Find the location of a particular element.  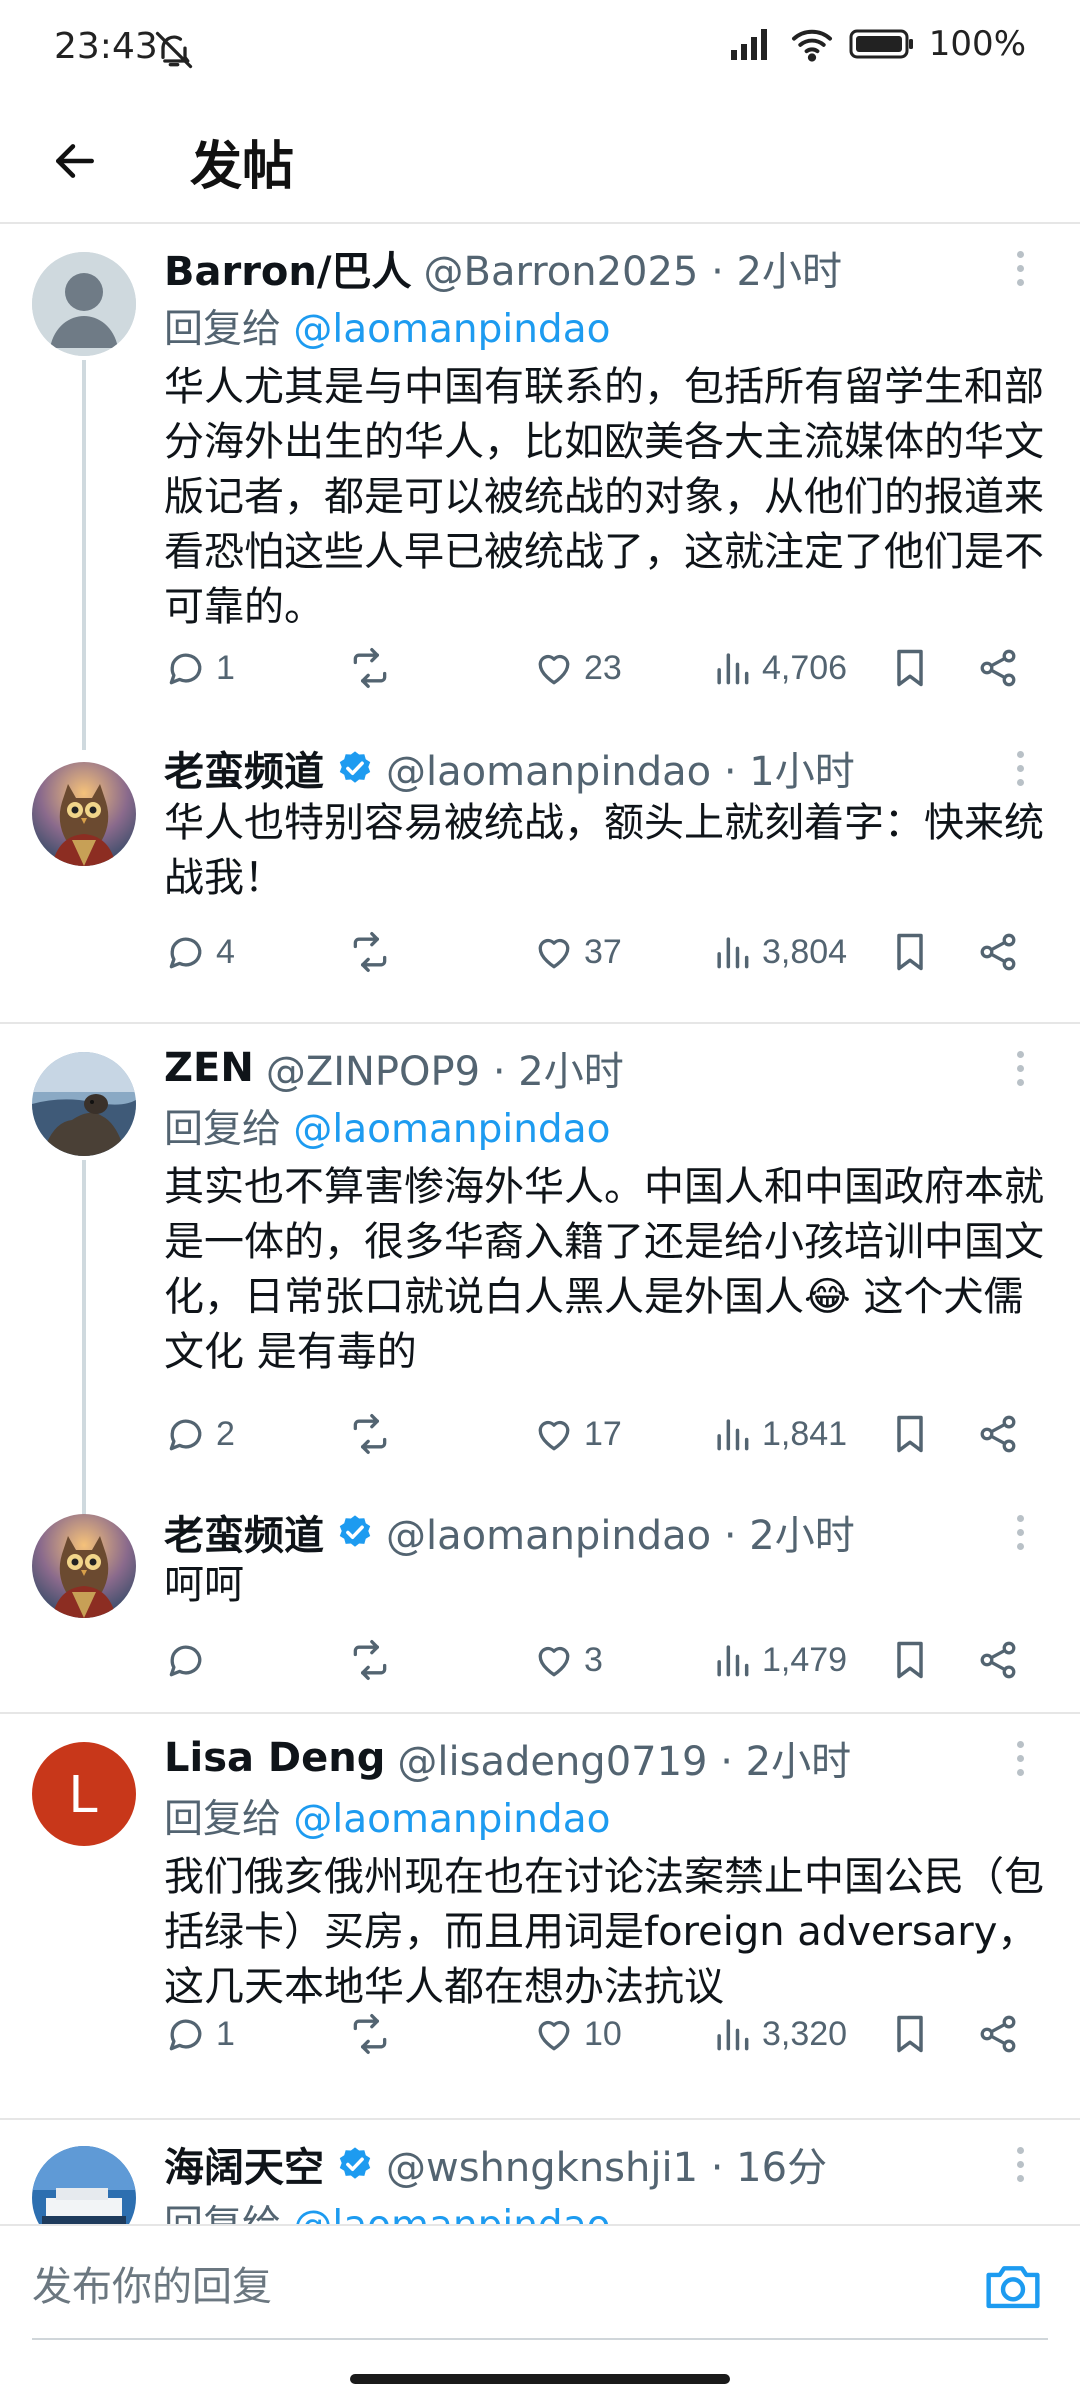

seal-avatar-image is located at coordinates (84, 1104).